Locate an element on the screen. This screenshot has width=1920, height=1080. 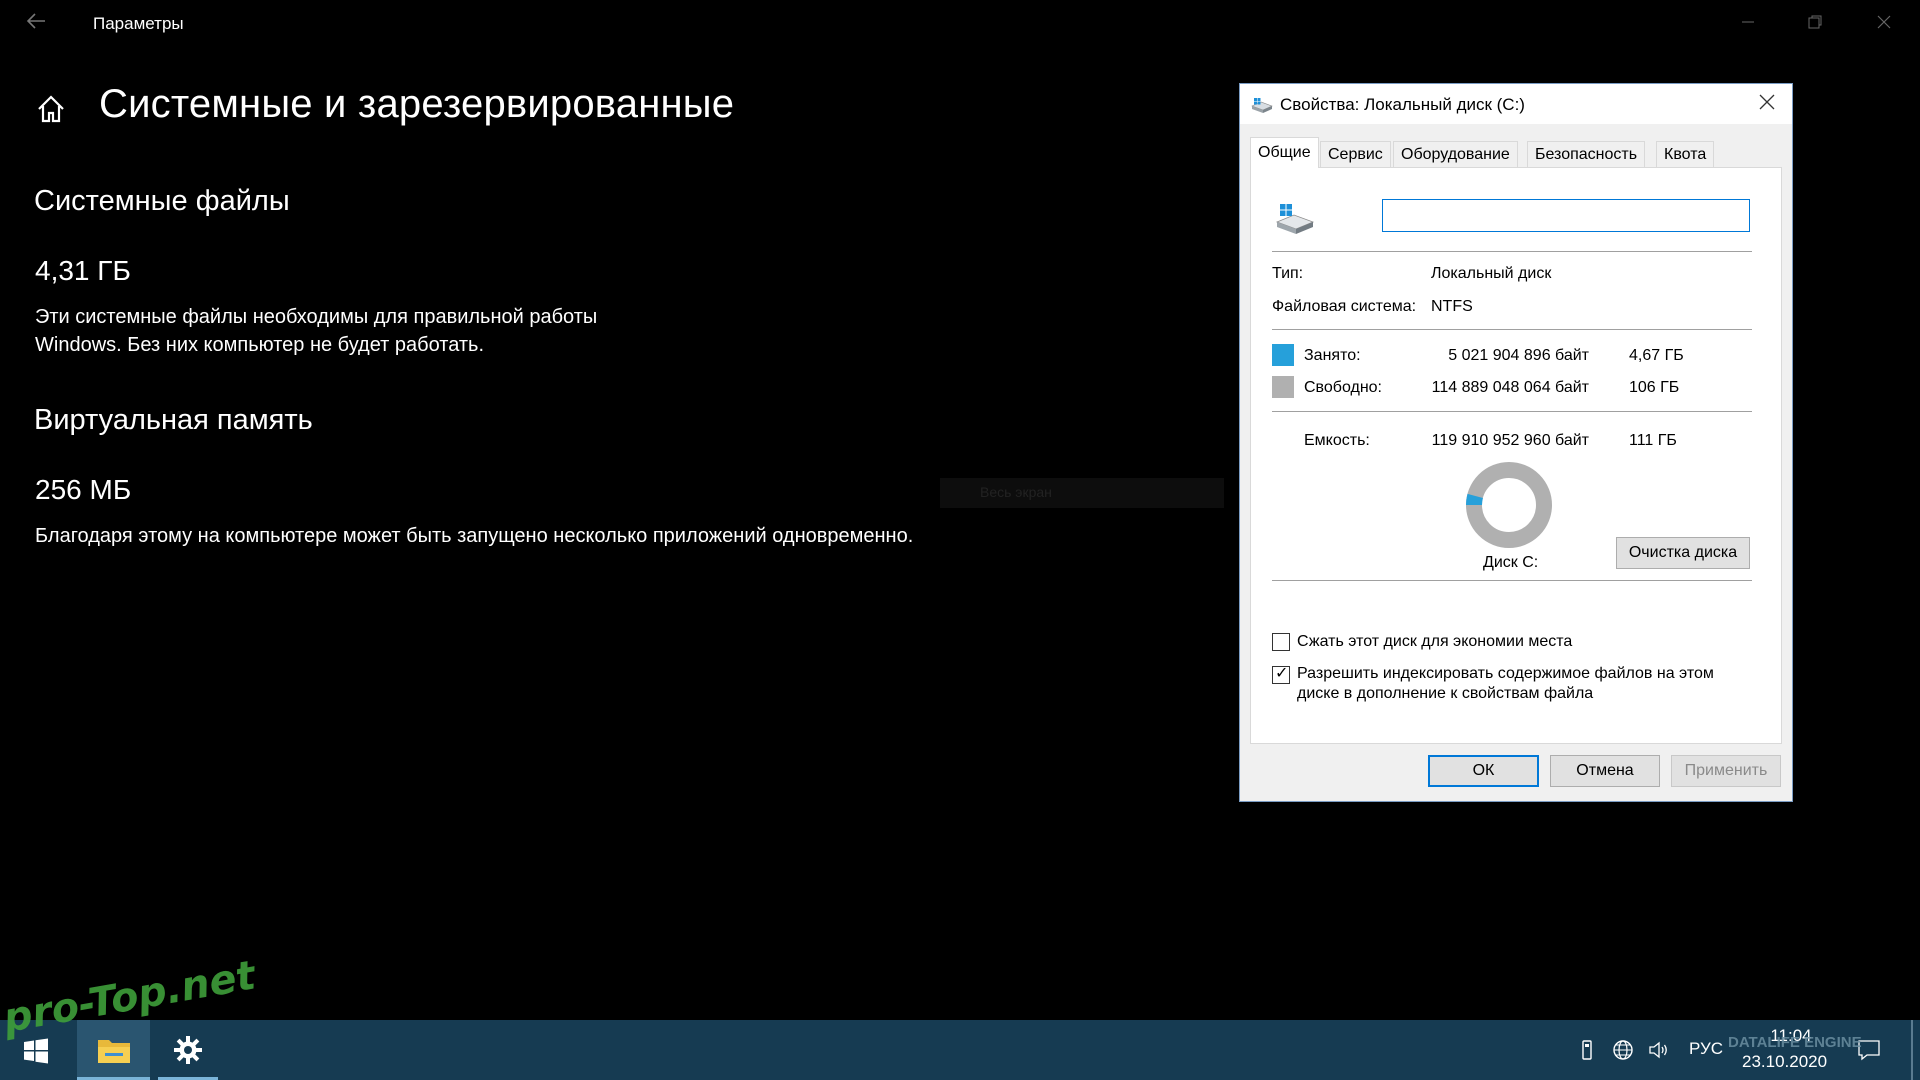
dialog-titlebar: Свойства: Локальный диск (C:) is located at coordinates (1516, 104).